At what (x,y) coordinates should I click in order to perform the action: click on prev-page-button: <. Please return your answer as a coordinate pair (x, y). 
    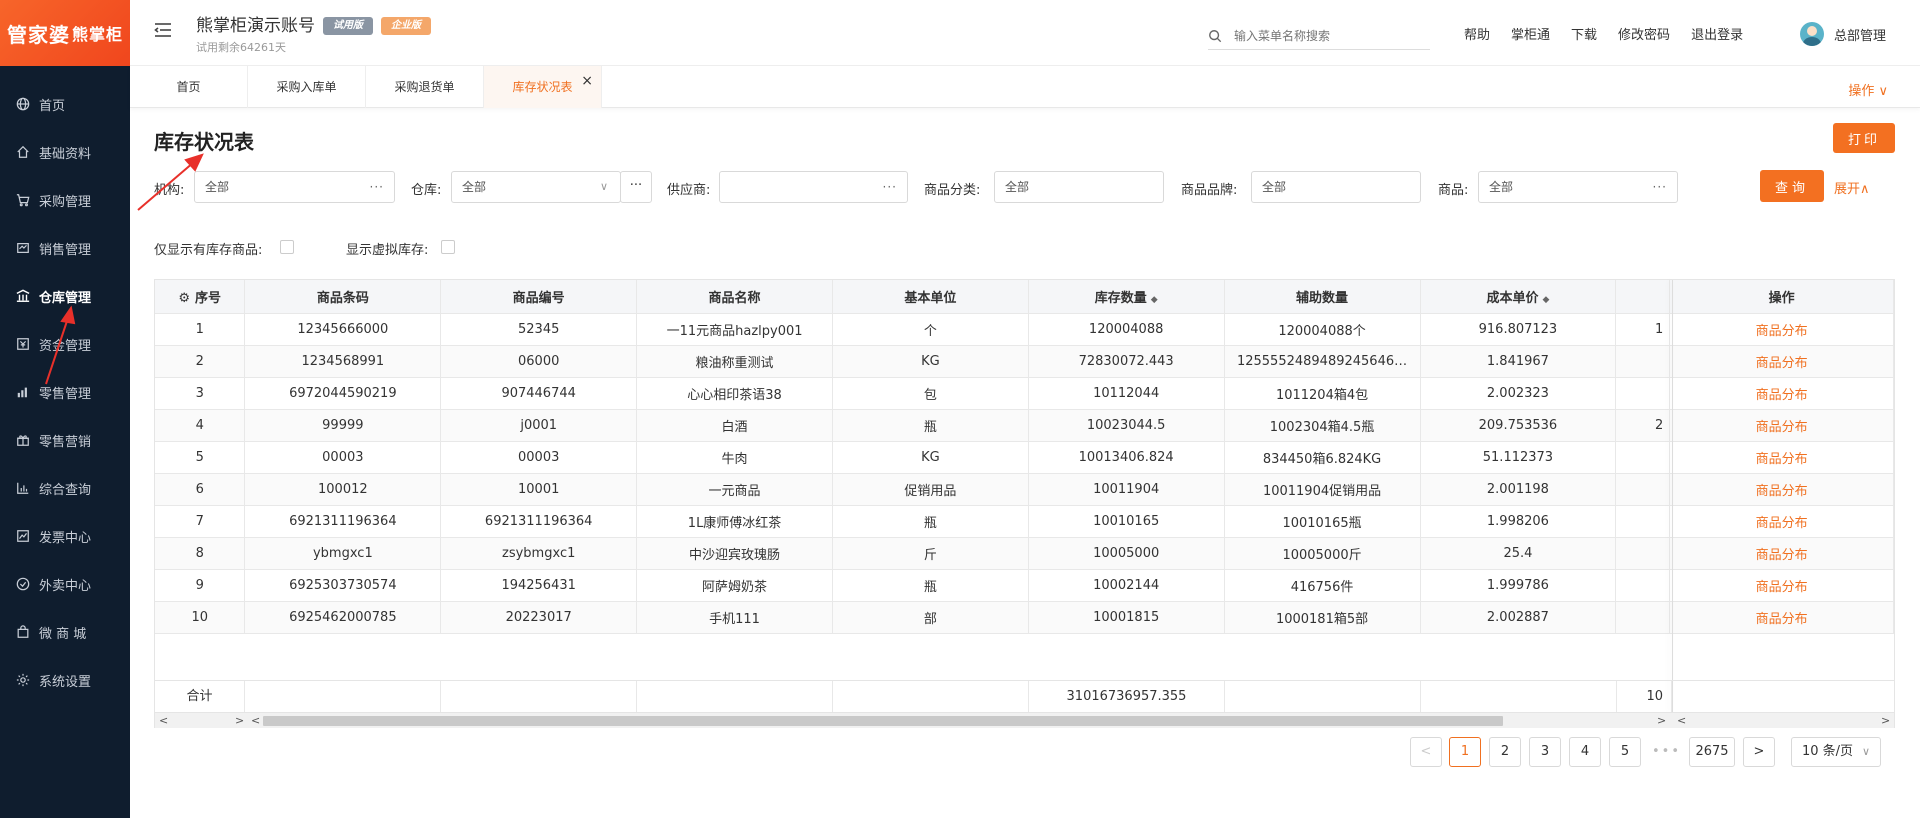
    Looking at the image, I should click on (1426, 752).